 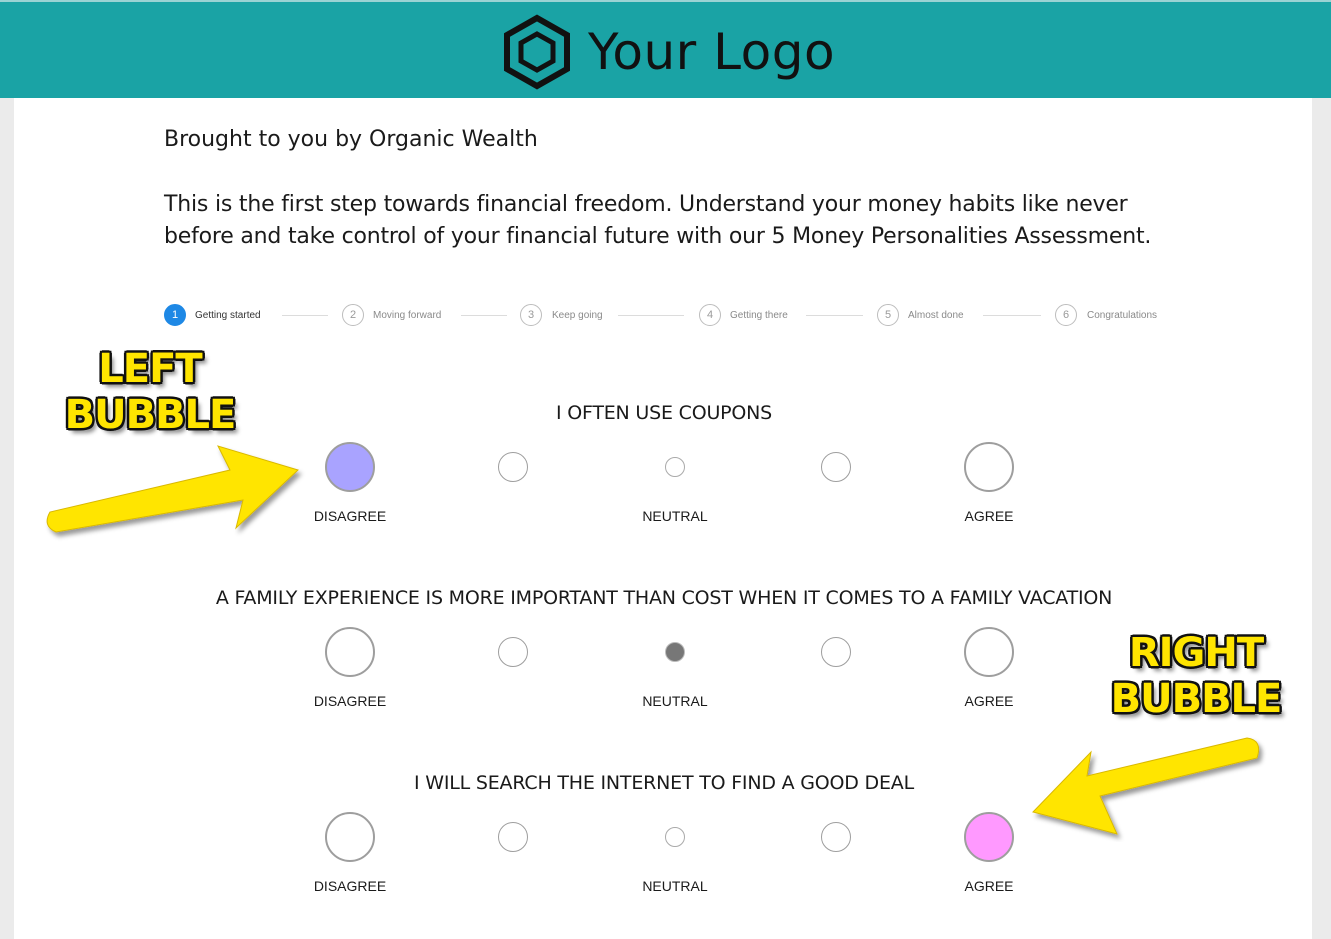 I want to click on header-bar: Your Logo, so click(x=665, y=49).